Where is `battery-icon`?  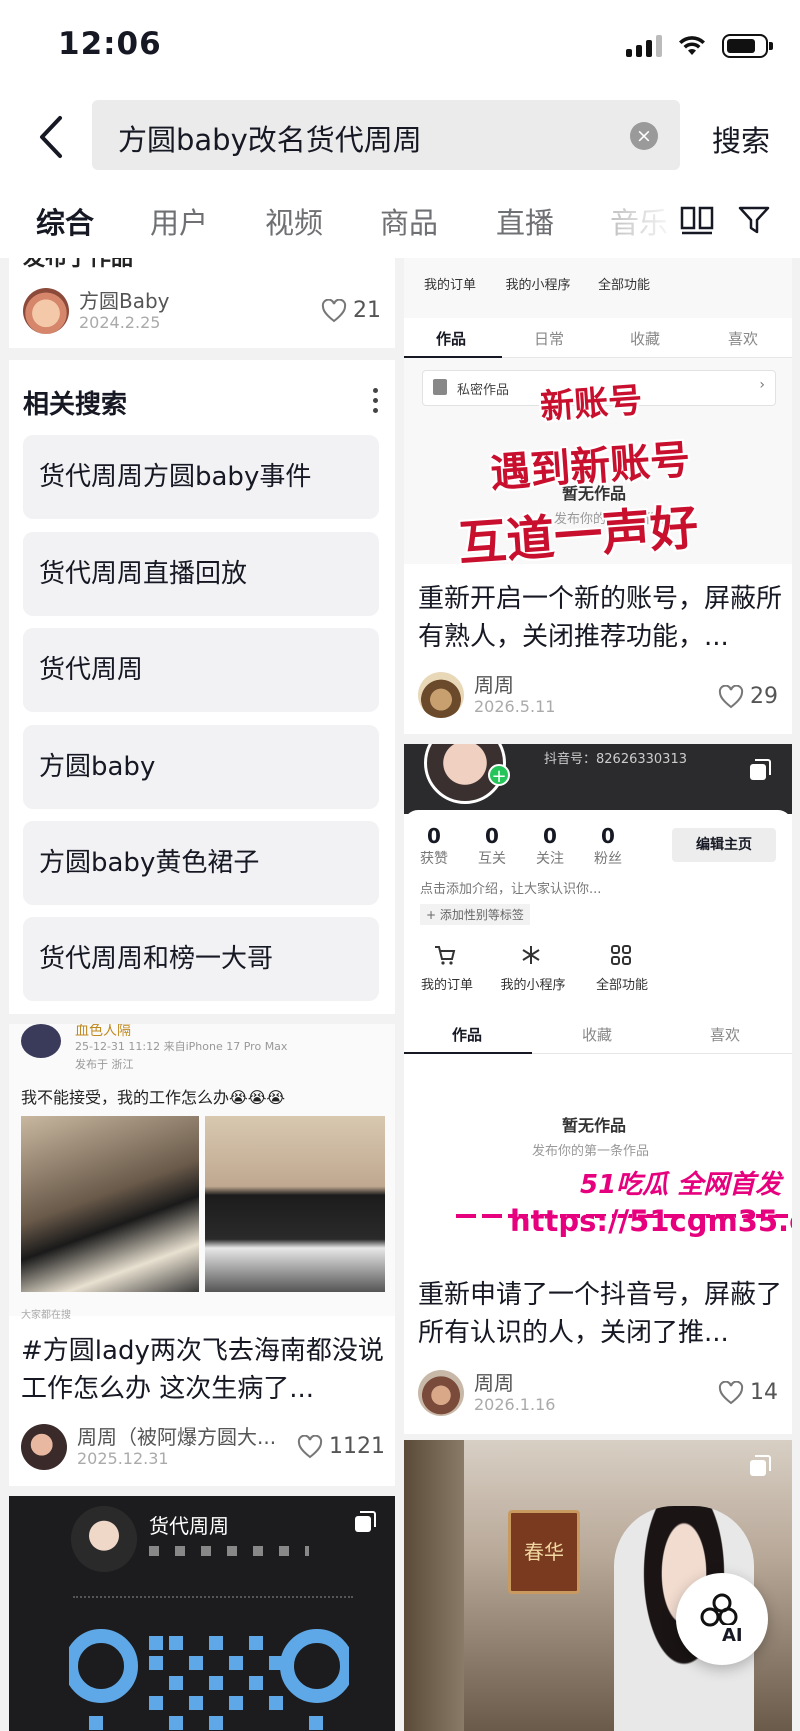
battery-icon is located at coordinates (747, 46).